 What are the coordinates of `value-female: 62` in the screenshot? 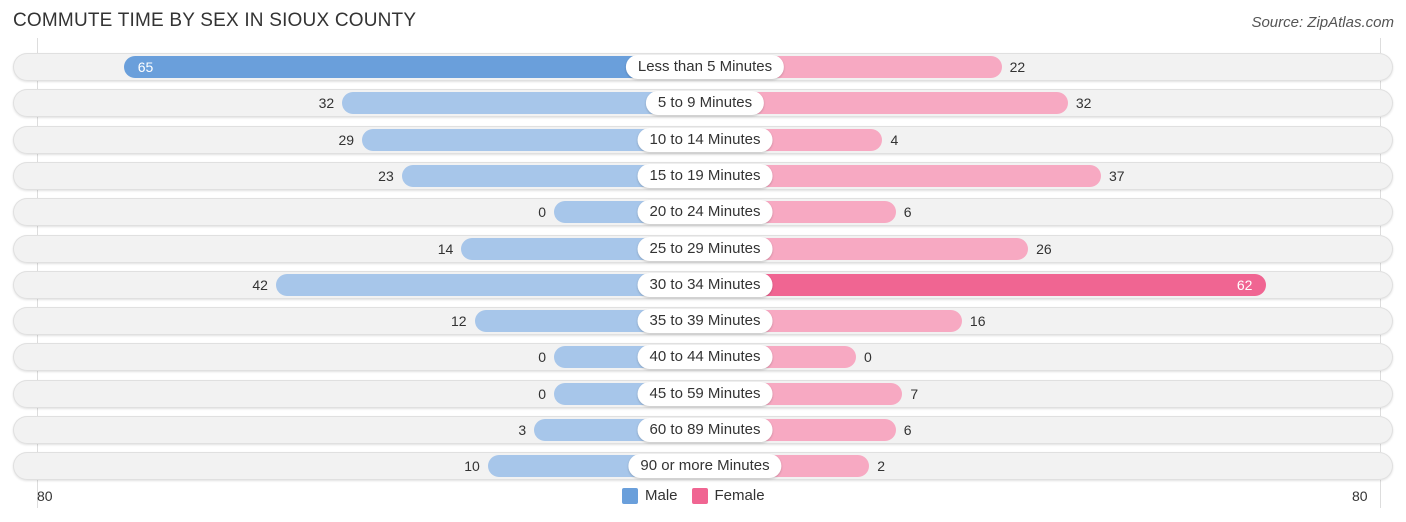 It's located at (1244, 284).